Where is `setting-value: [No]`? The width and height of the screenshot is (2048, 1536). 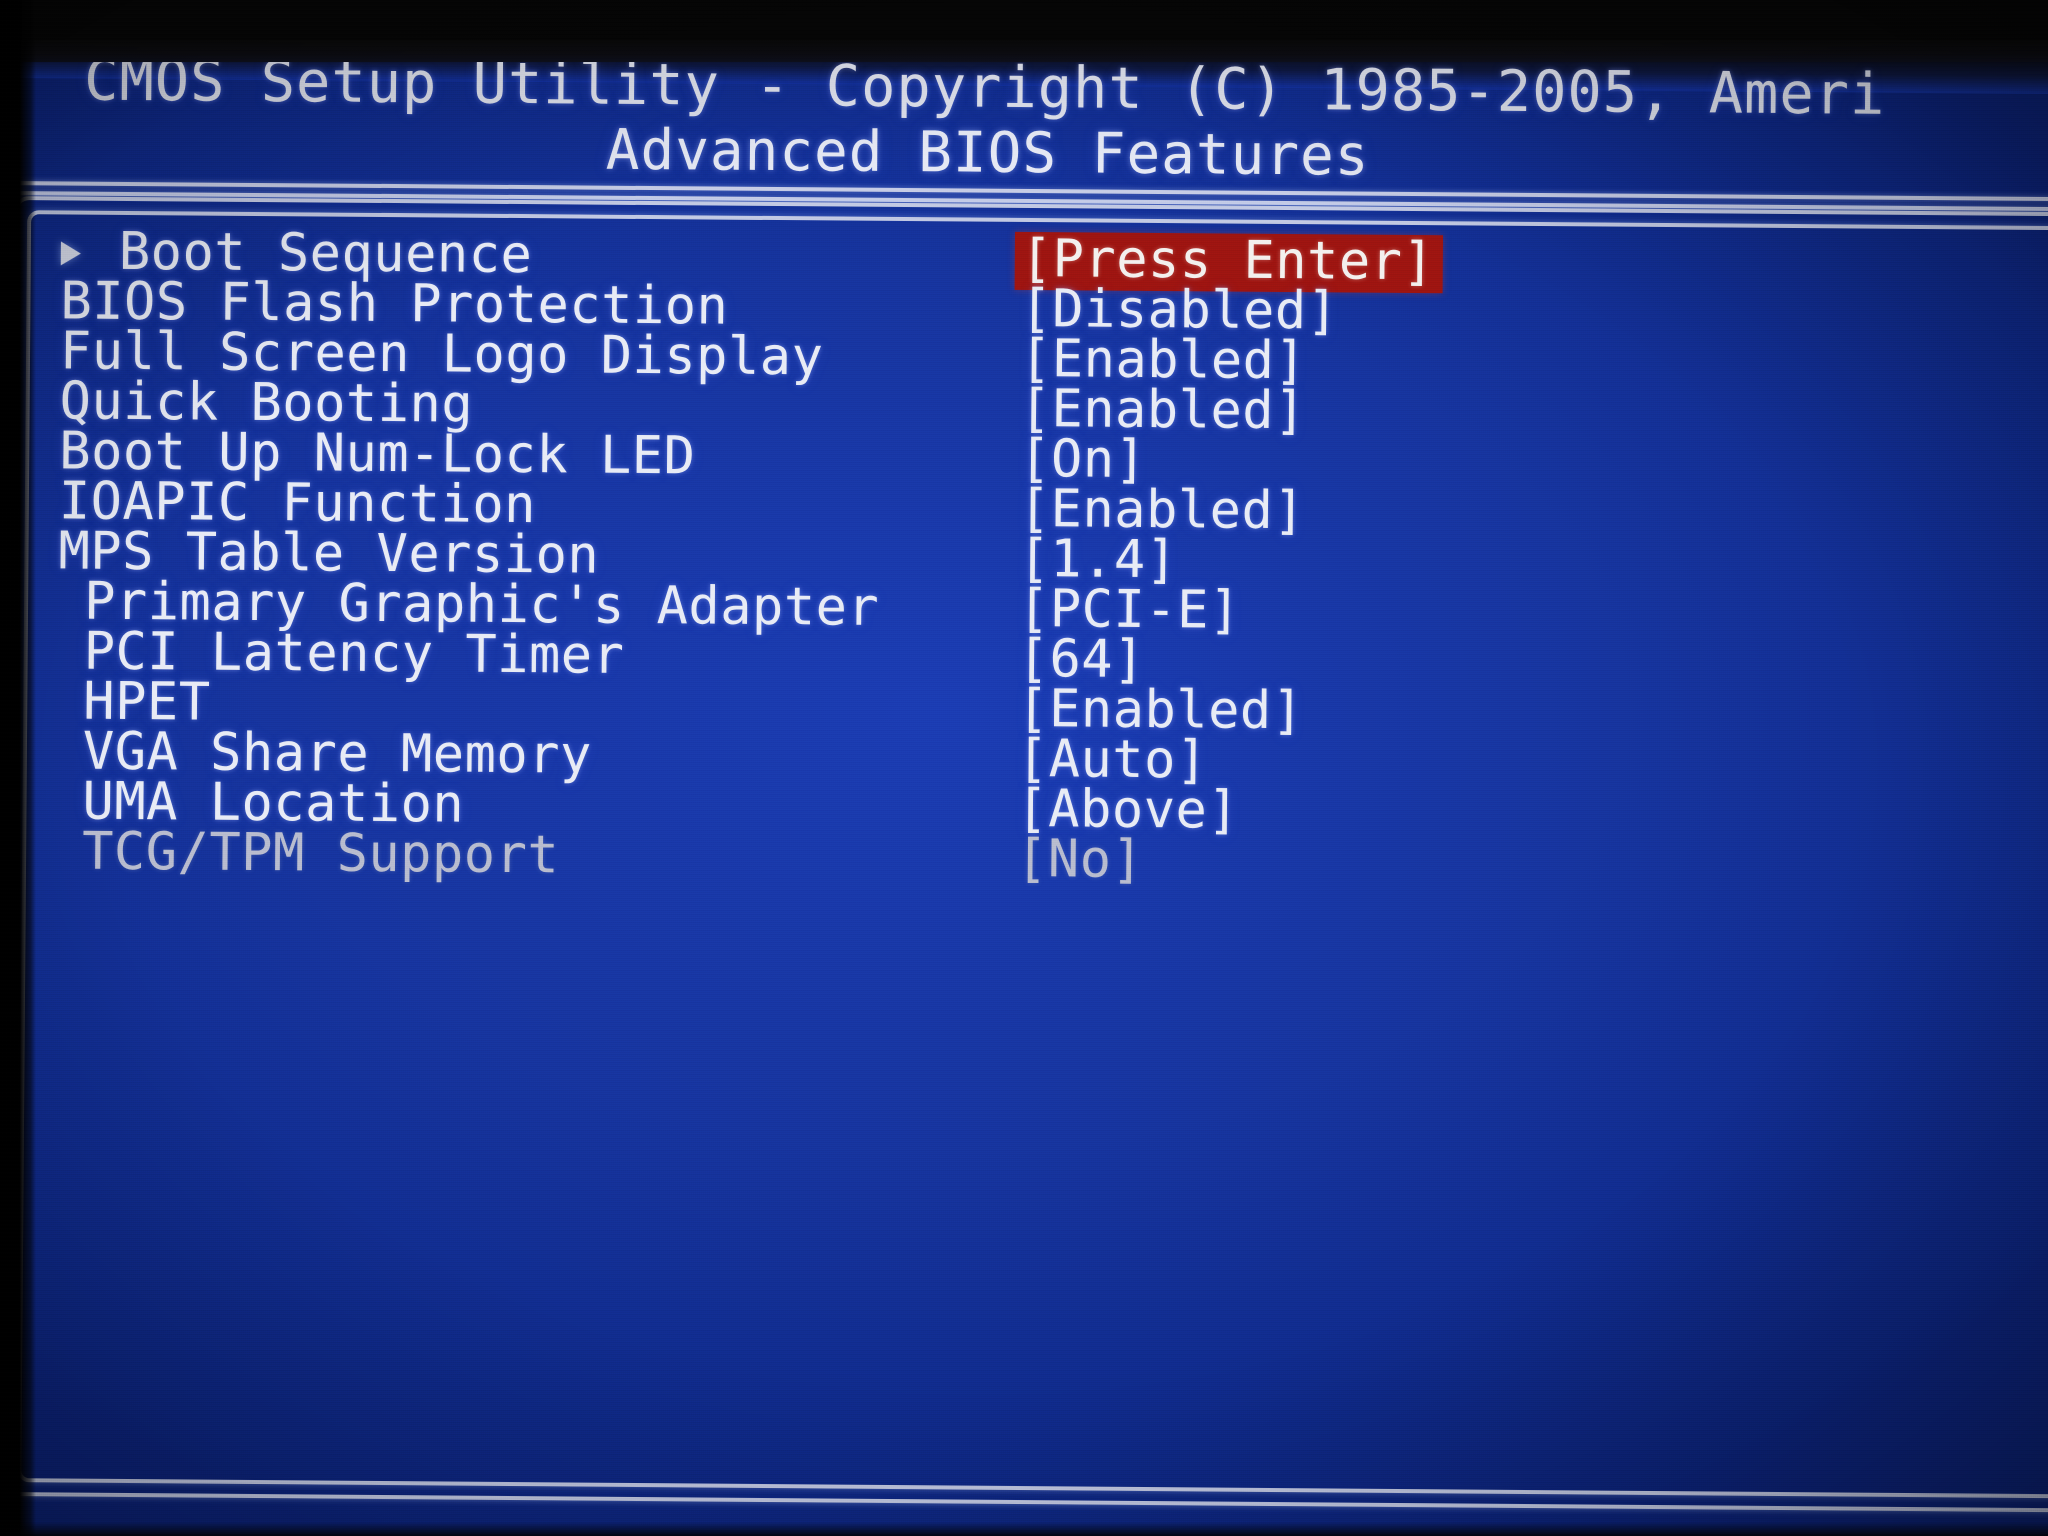
setting-value: [No] is located at coordinates (1080, 859).